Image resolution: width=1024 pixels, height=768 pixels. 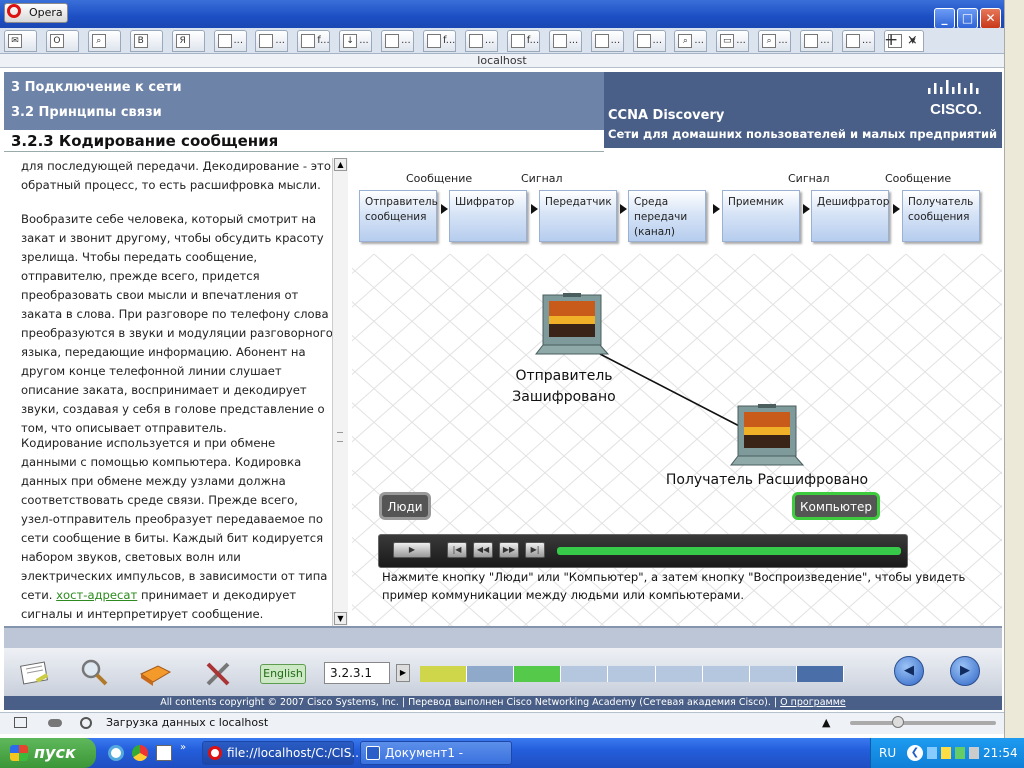 What do you see at coordinates (188, 41) in the screenshot?
I see `browser-tab: Я` at bounding box center [188, 41].